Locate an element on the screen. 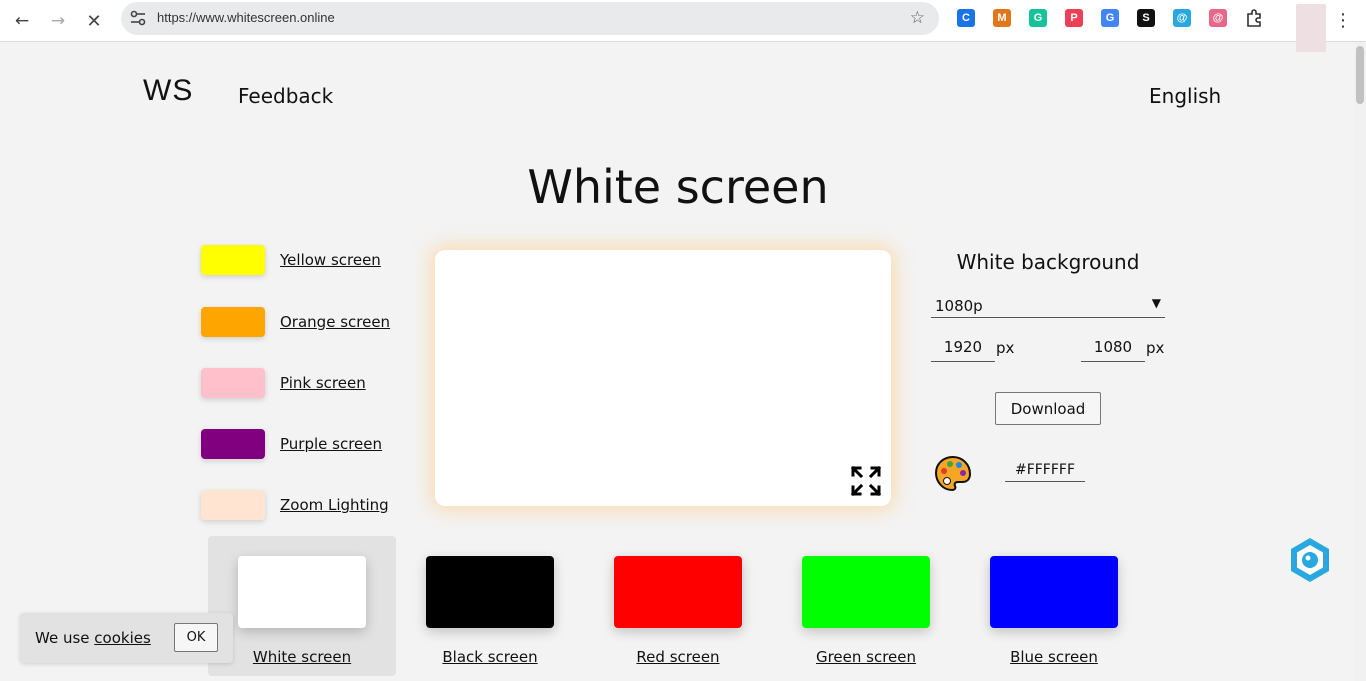 The width and height of the screenshot is (1366, 681). grammarly-icon: G is located at coordinates (1038, 18).